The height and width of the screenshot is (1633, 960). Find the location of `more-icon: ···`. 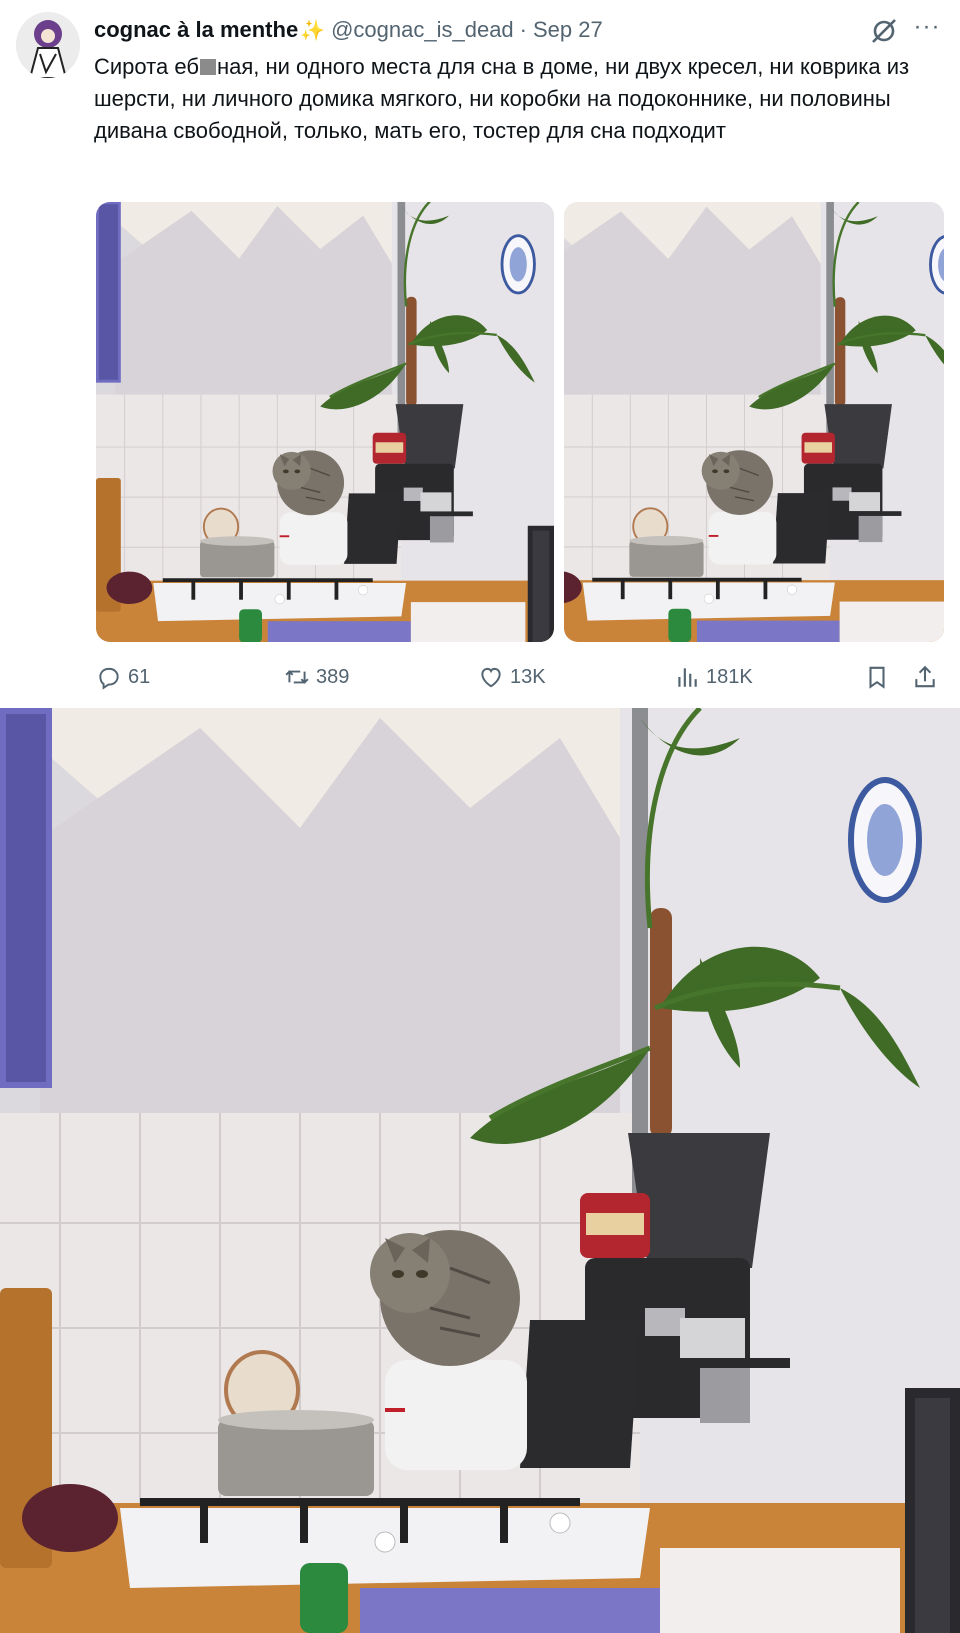

more-icon: ··· is located at coordinates (927, 30).